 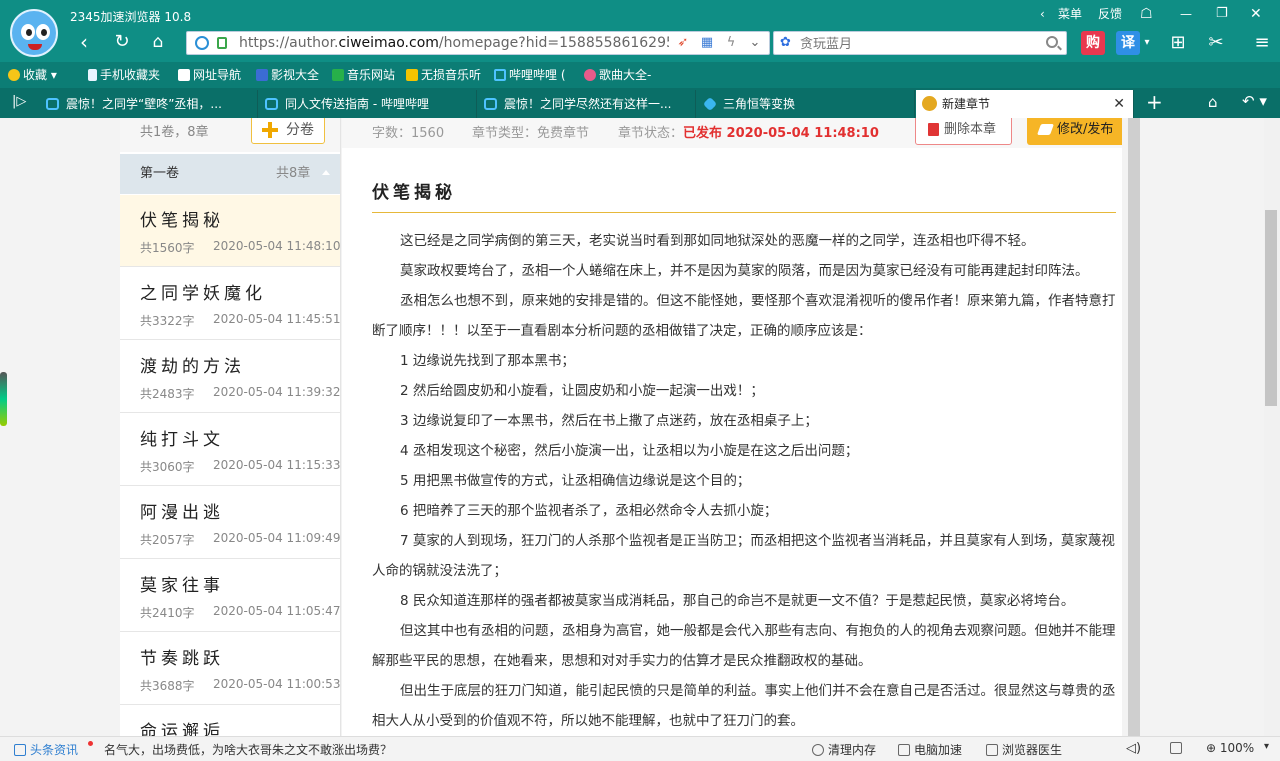 What do you see at coordinates (408, 133) in the screenshot?
I see `word-count: 字数：1560` at bounding box center [408, 133].